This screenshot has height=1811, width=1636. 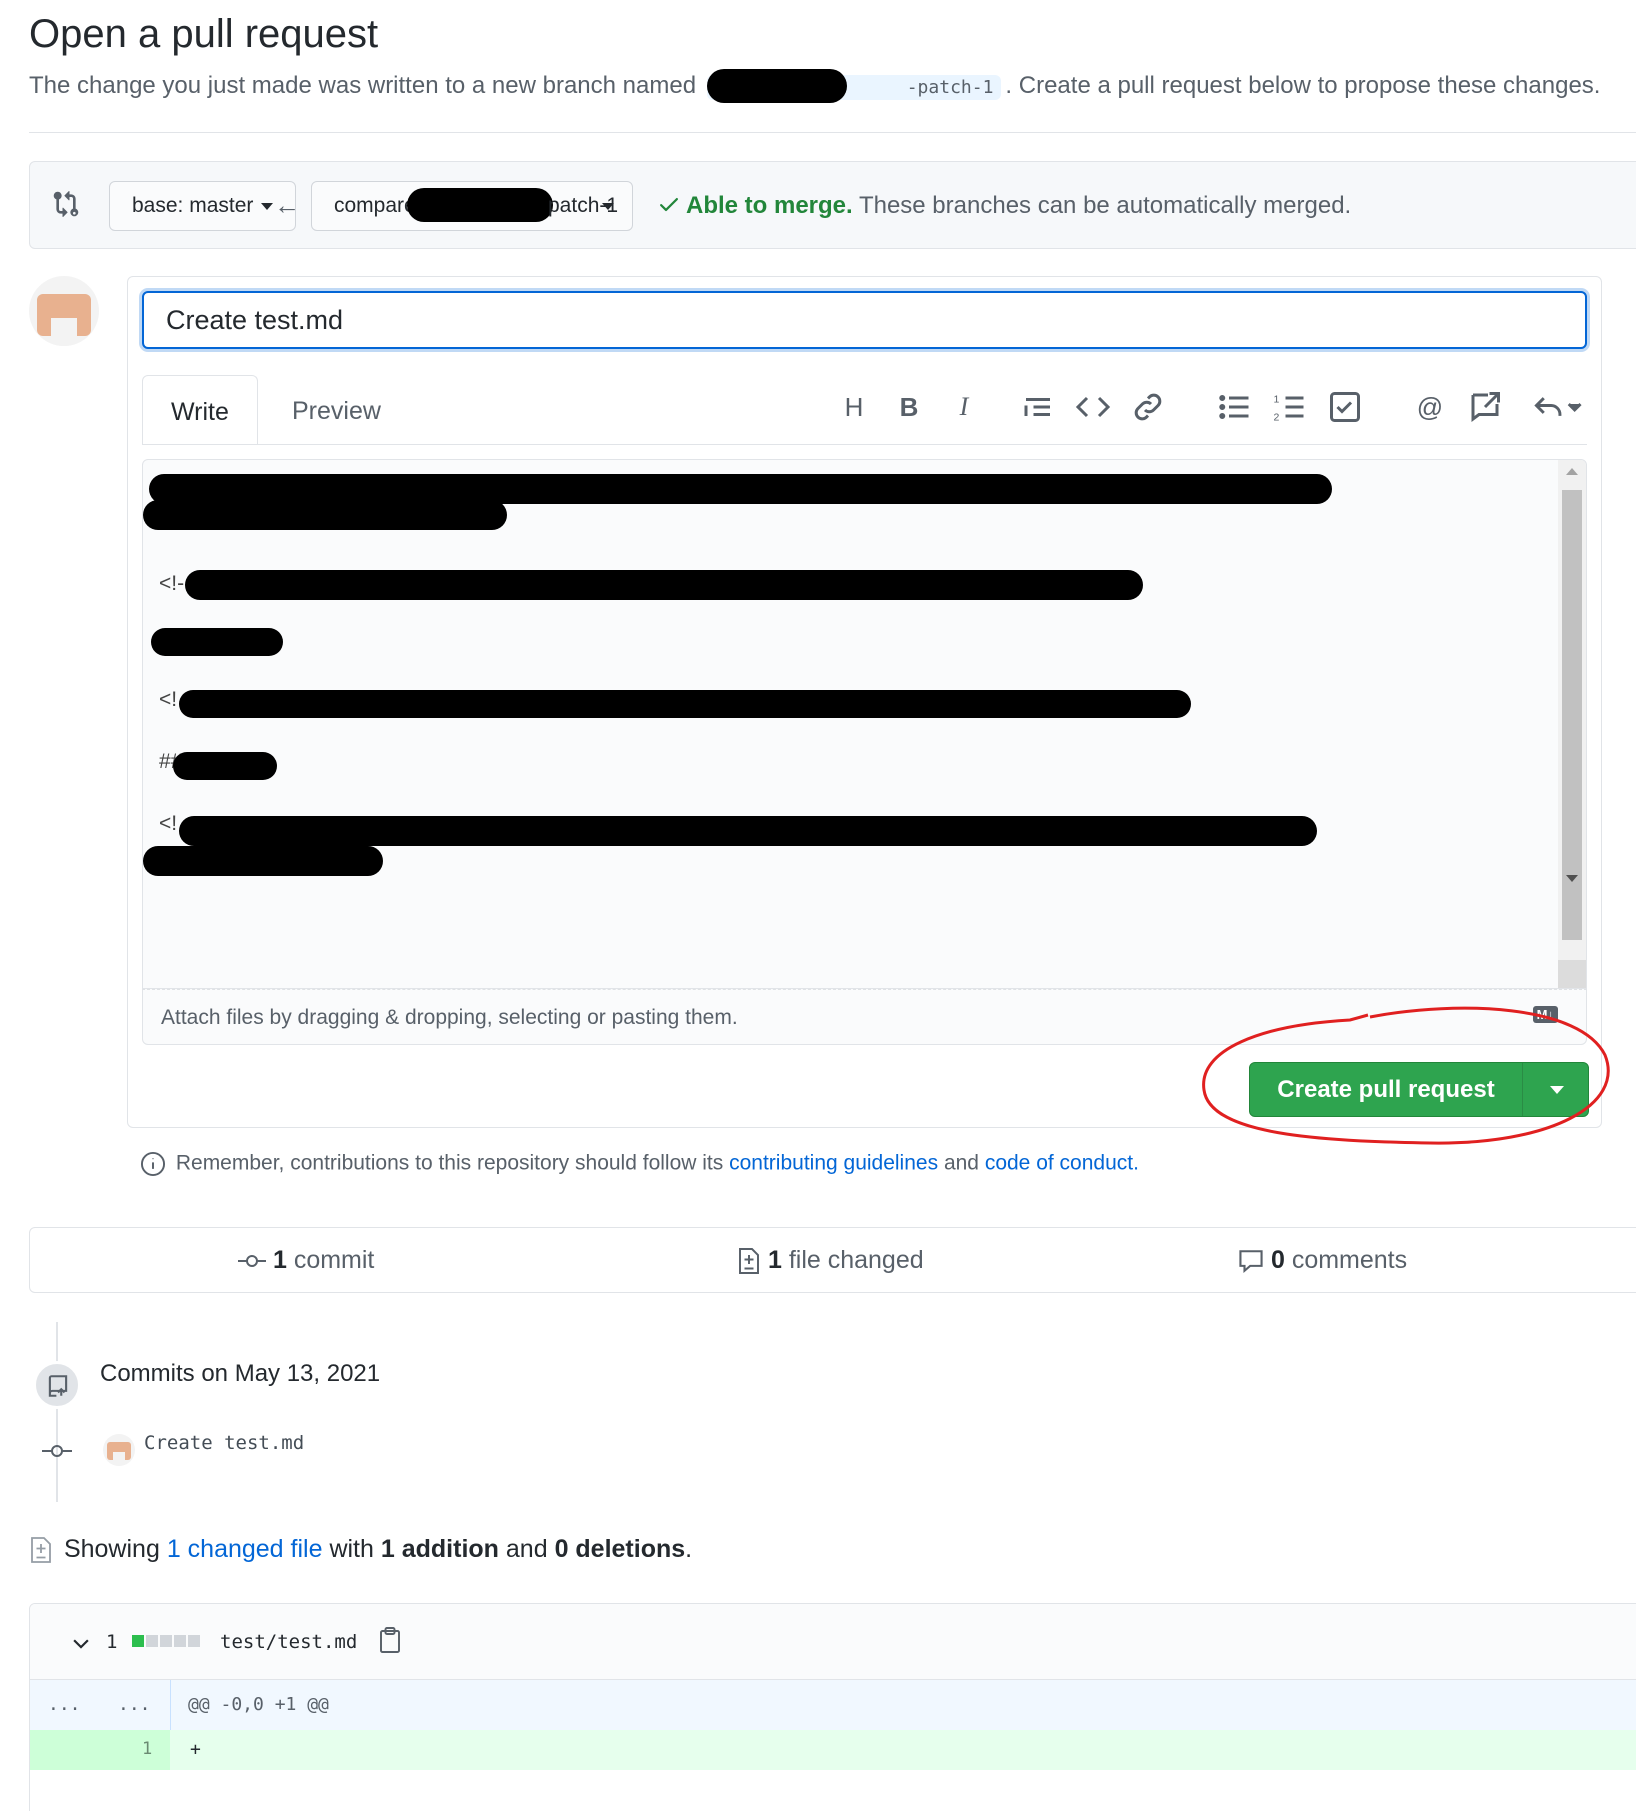 What do you see at coordinates (1345, 407) in the screenshot?
I see `task-list-icon` at bounding box center [1345, 407].